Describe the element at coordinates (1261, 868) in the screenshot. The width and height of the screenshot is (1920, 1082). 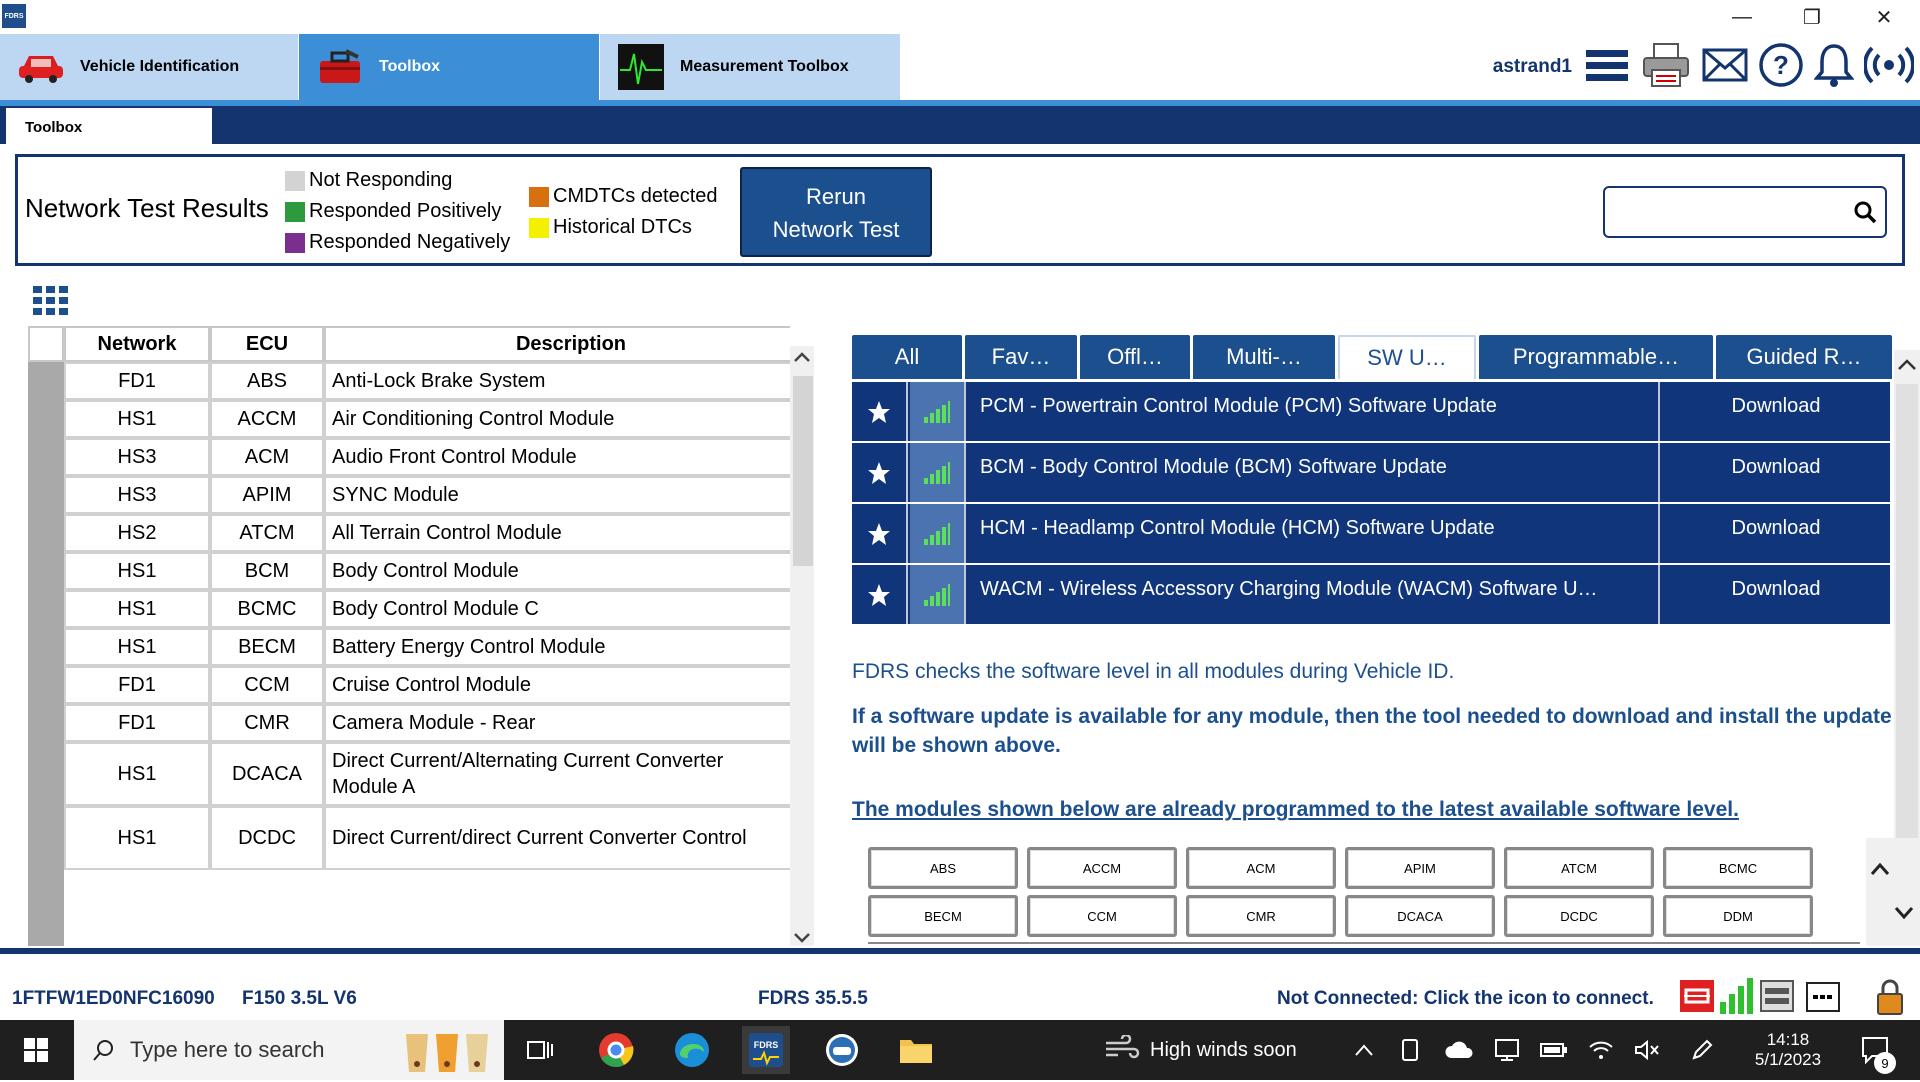
I see `module-button: ACM` at that location.